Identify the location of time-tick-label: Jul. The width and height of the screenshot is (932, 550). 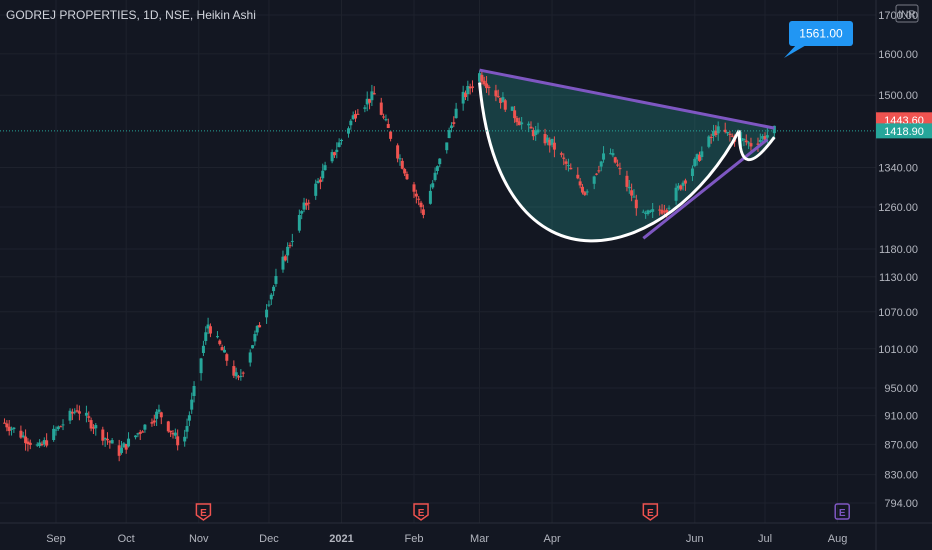
(765, 539).